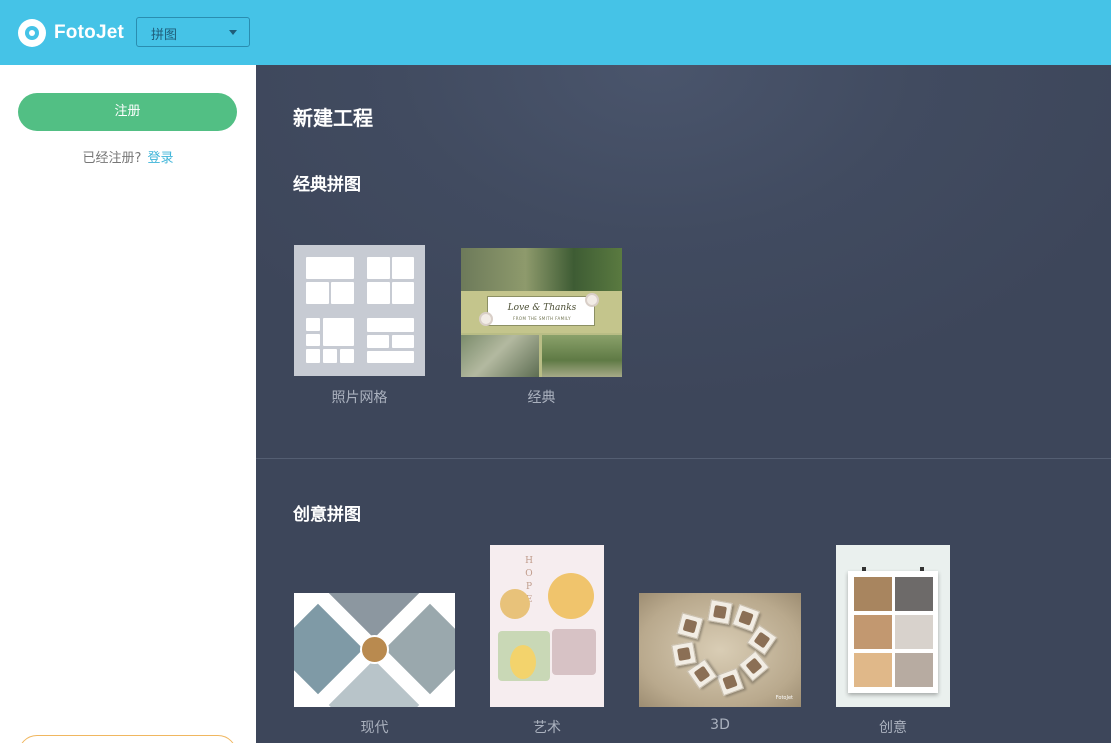  Describe the element at coordinates (683, 458) in the screenshot. I see `section-divider` at that location.